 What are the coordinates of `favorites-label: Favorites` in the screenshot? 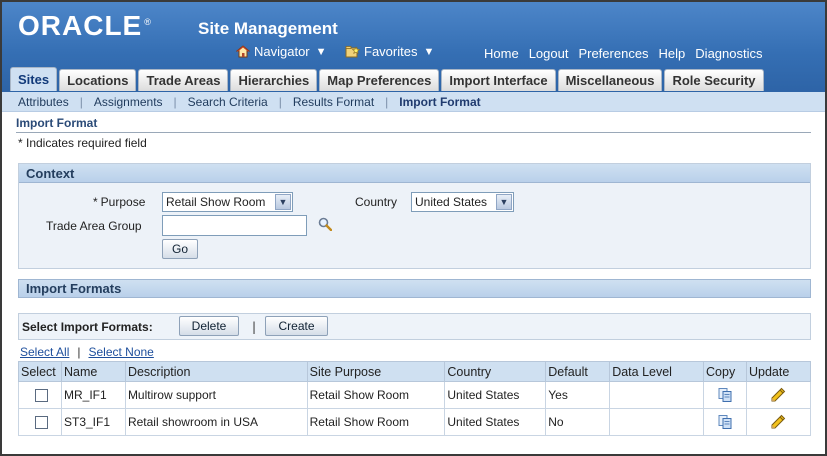 It's located at (391, 51).